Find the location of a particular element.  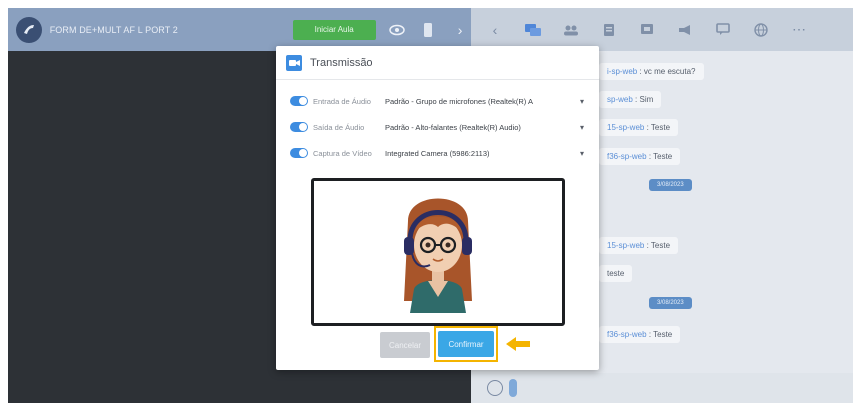

dialog-title: Transmissão is located at coordinates (341, 62).